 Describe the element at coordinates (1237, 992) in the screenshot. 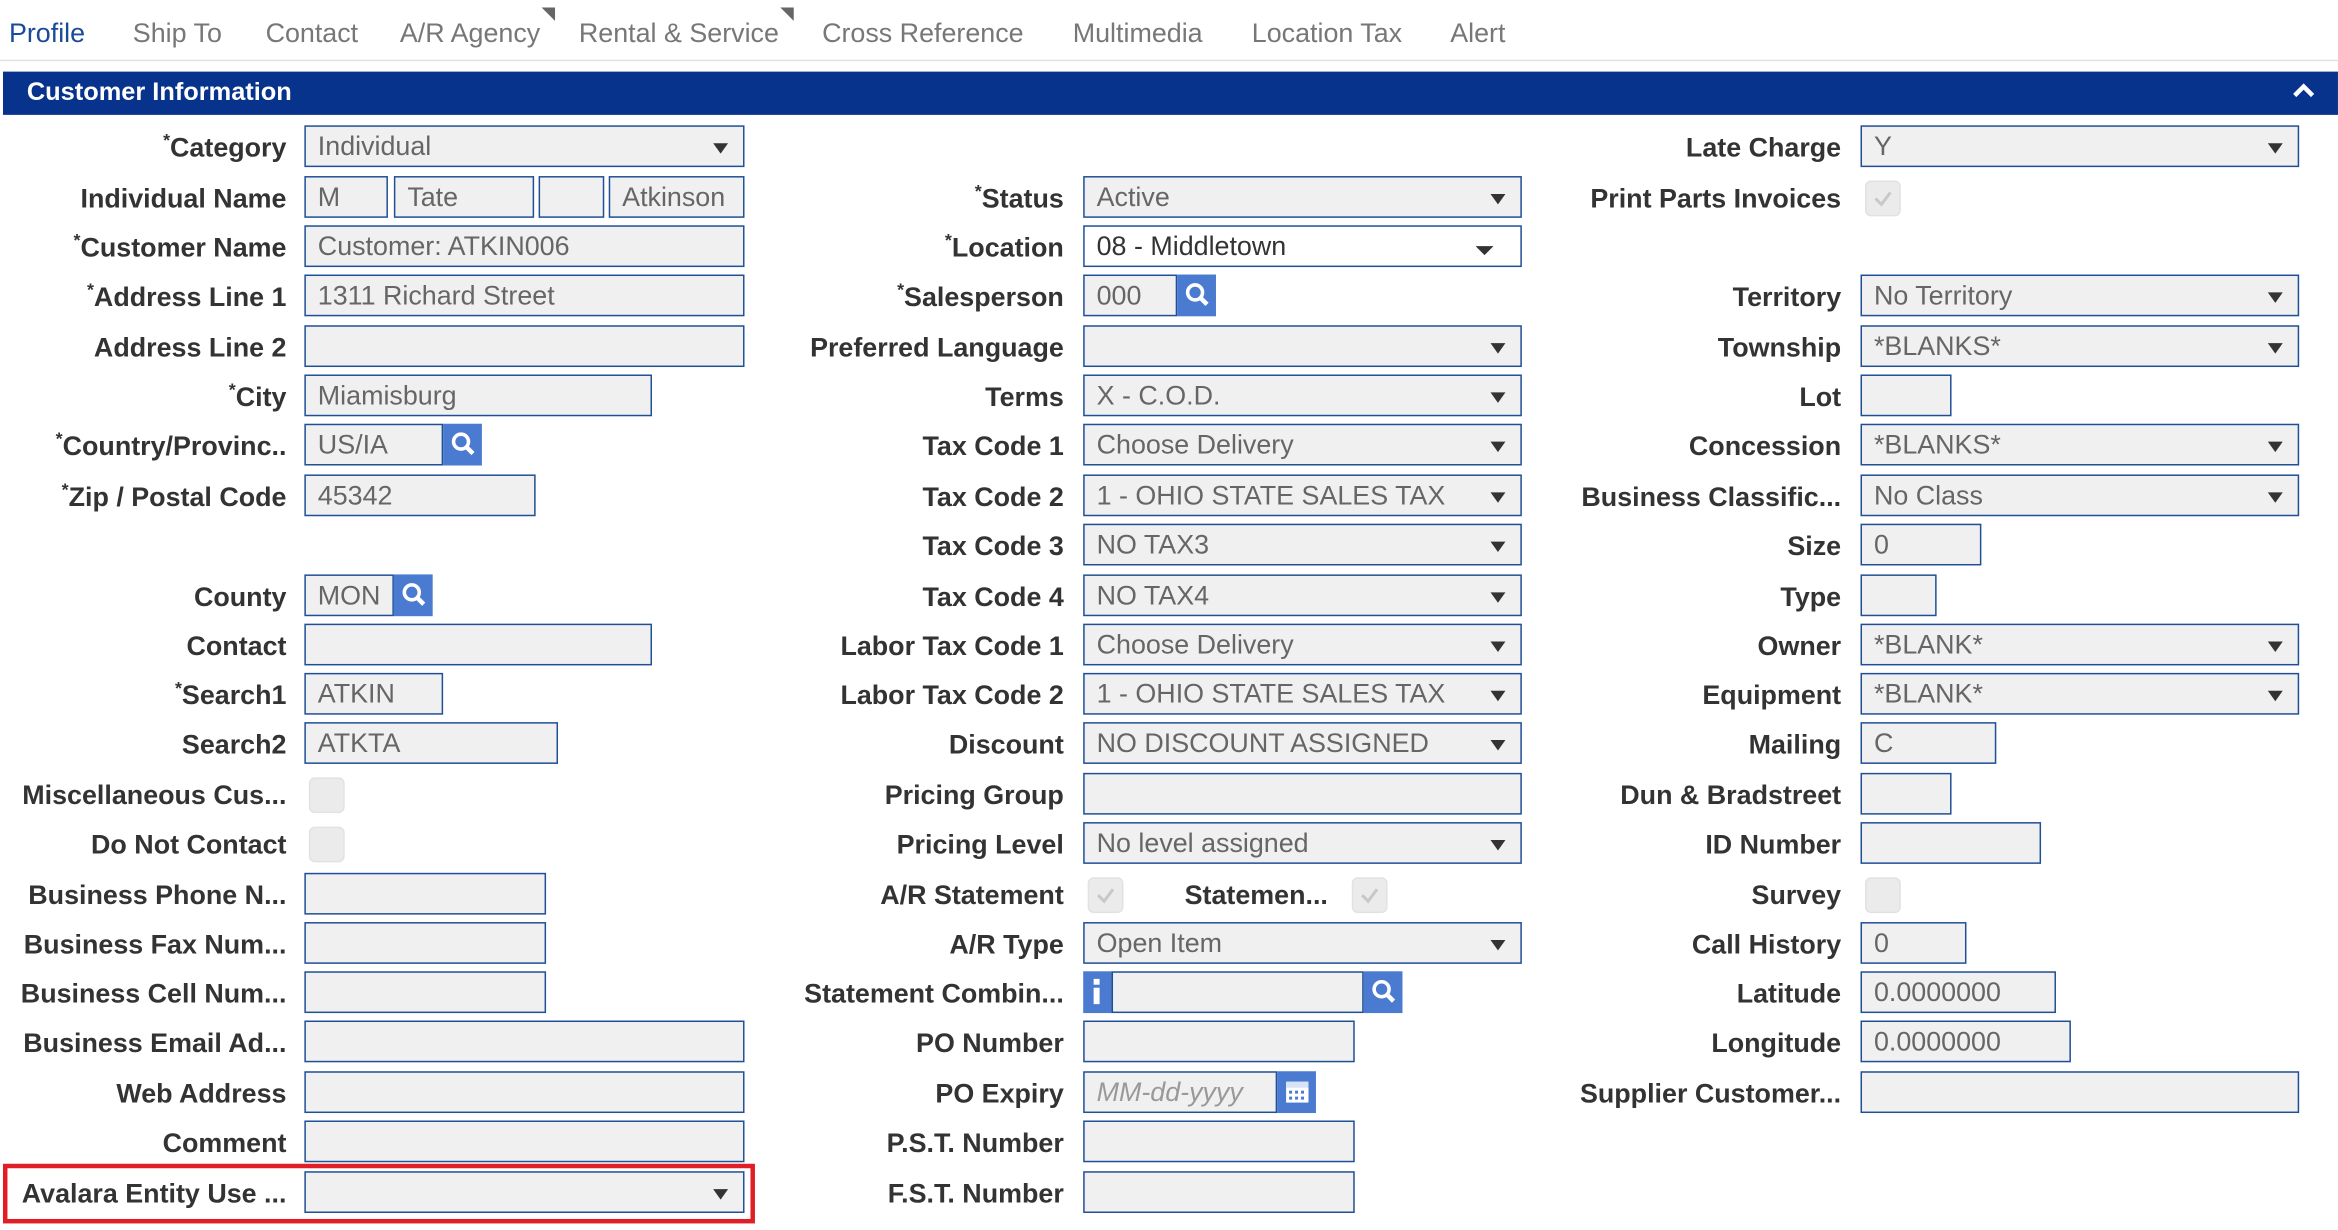

I see `statement-combine-input` at that location.